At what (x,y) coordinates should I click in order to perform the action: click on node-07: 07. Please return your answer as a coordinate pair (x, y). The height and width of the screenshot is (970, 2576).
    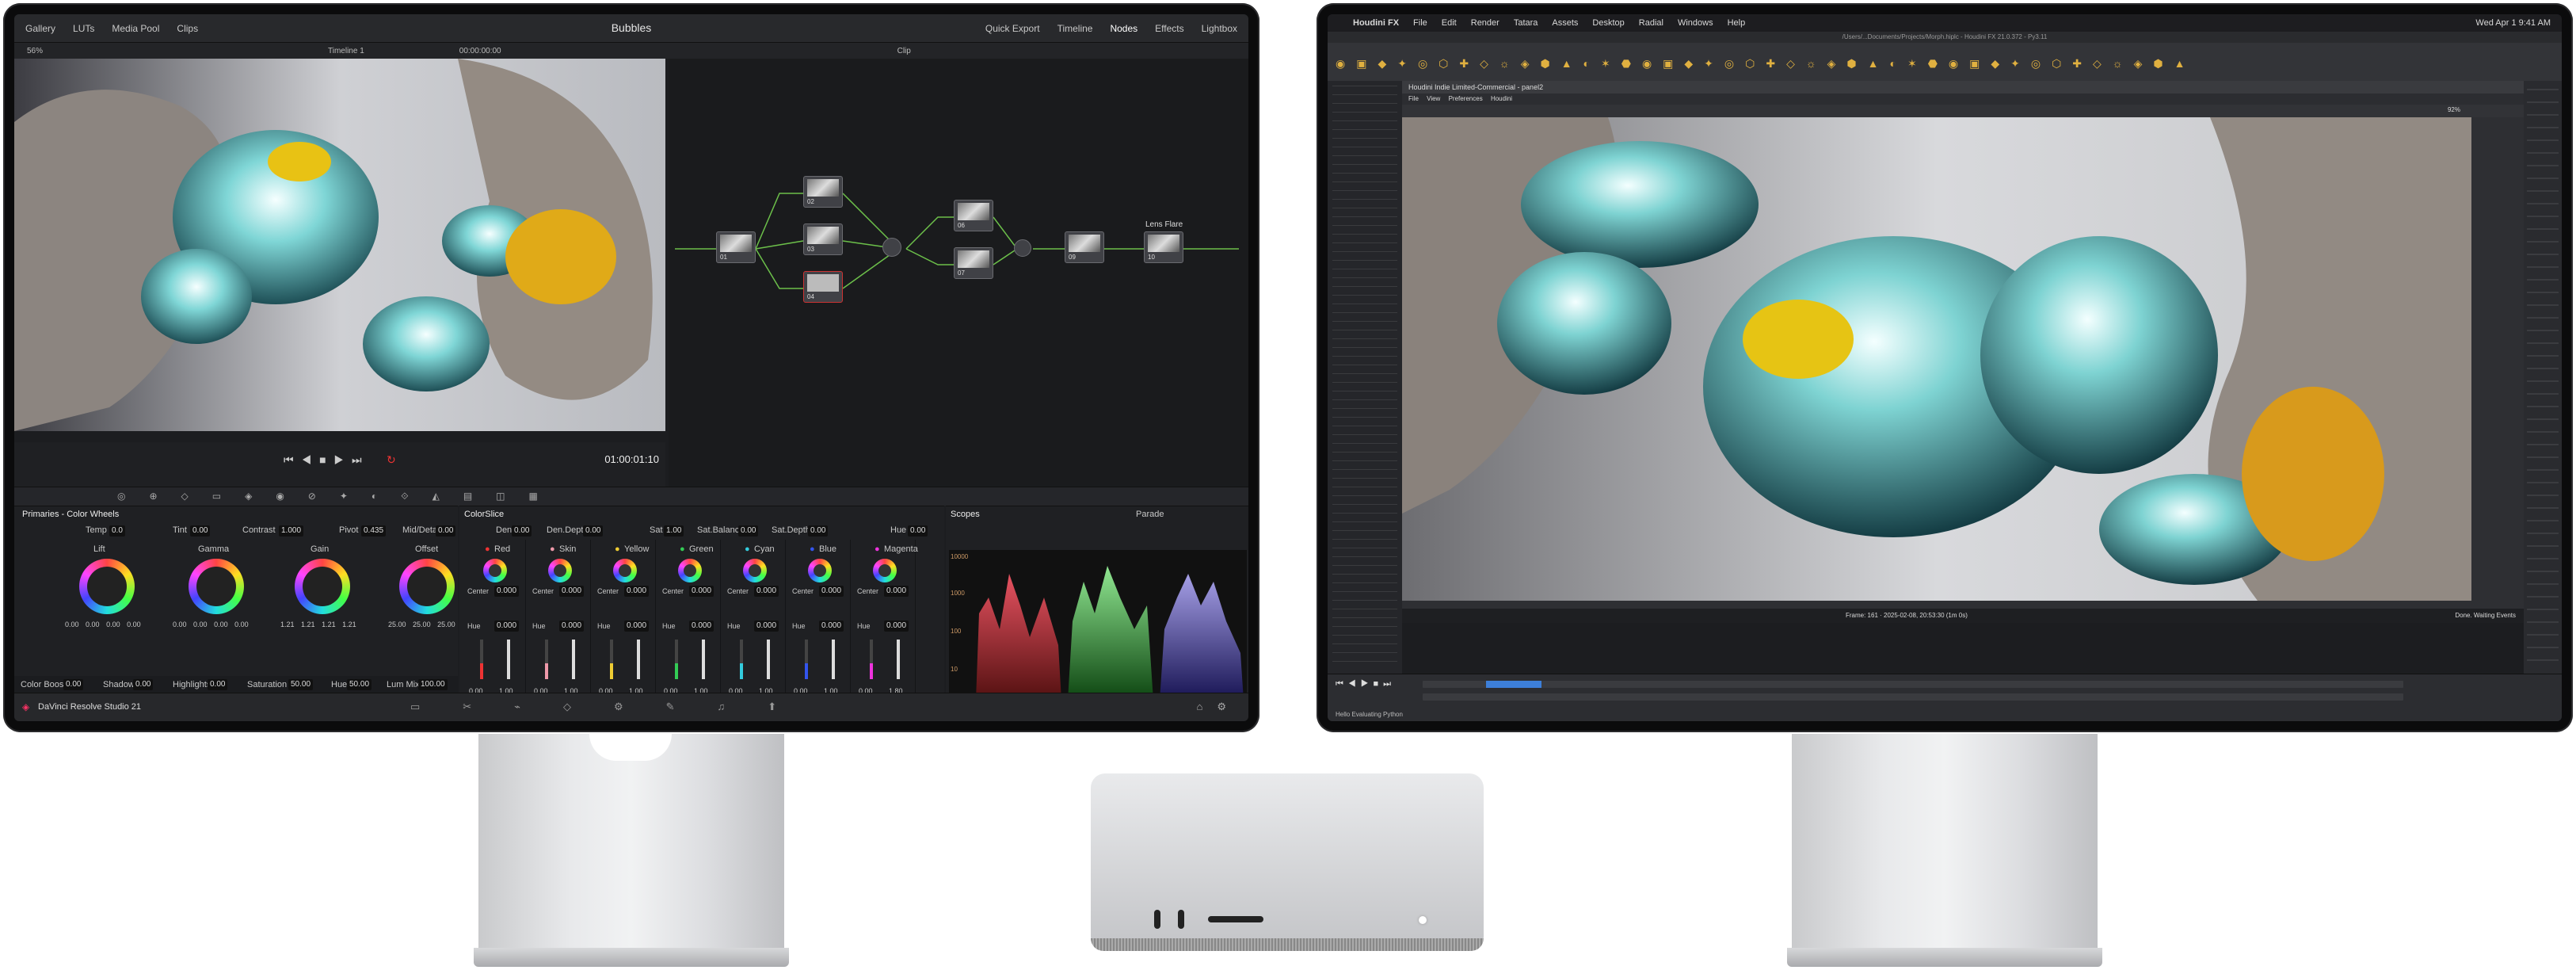
    Looking at the image, I should click on (974, 263).